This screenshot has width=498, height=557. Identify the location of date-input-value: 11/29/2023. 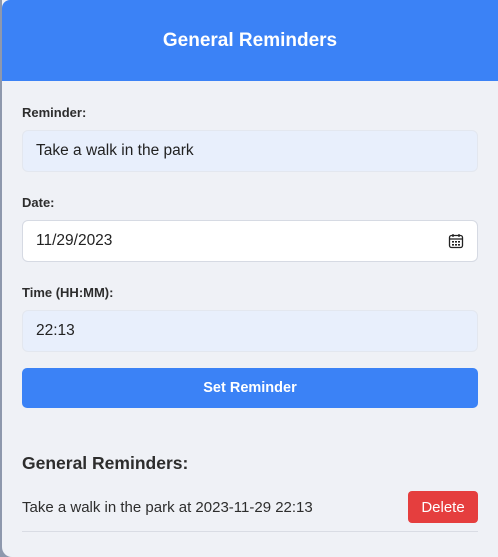
(74, 240).